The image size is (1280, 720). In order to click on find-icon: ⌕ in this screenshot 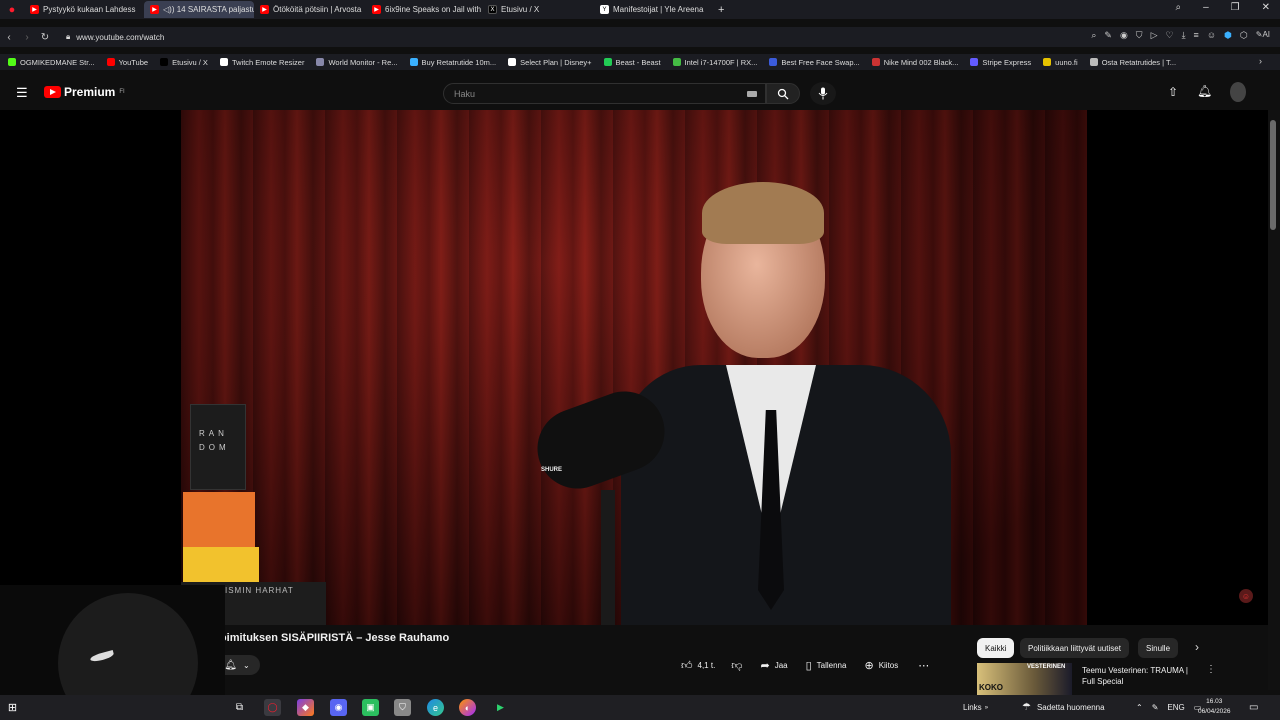, I will do `click(1093, 35)`.